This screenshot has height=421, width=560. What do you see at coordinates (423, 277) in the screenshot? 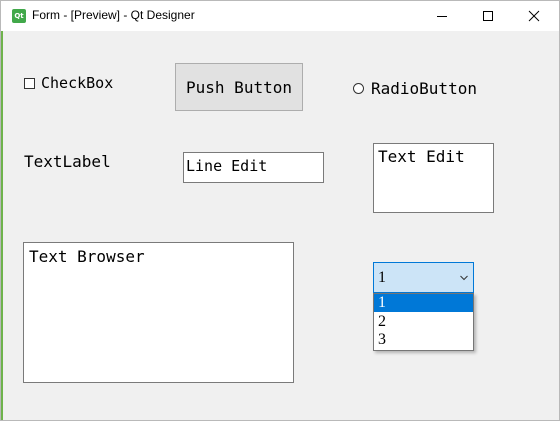
I see `combo-box: 1` at bounding box center [423, 277].